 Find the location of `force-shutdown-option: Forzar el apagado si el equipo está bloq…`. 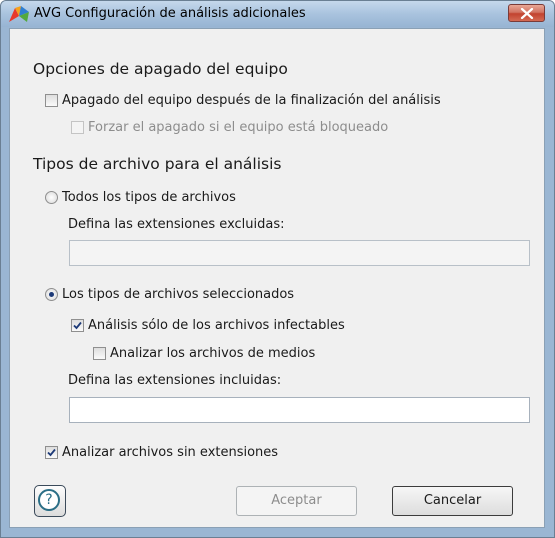

force-shutdown-option: Forzar el apagado si el equipo está bloq… is located at coordinates (229, 127).